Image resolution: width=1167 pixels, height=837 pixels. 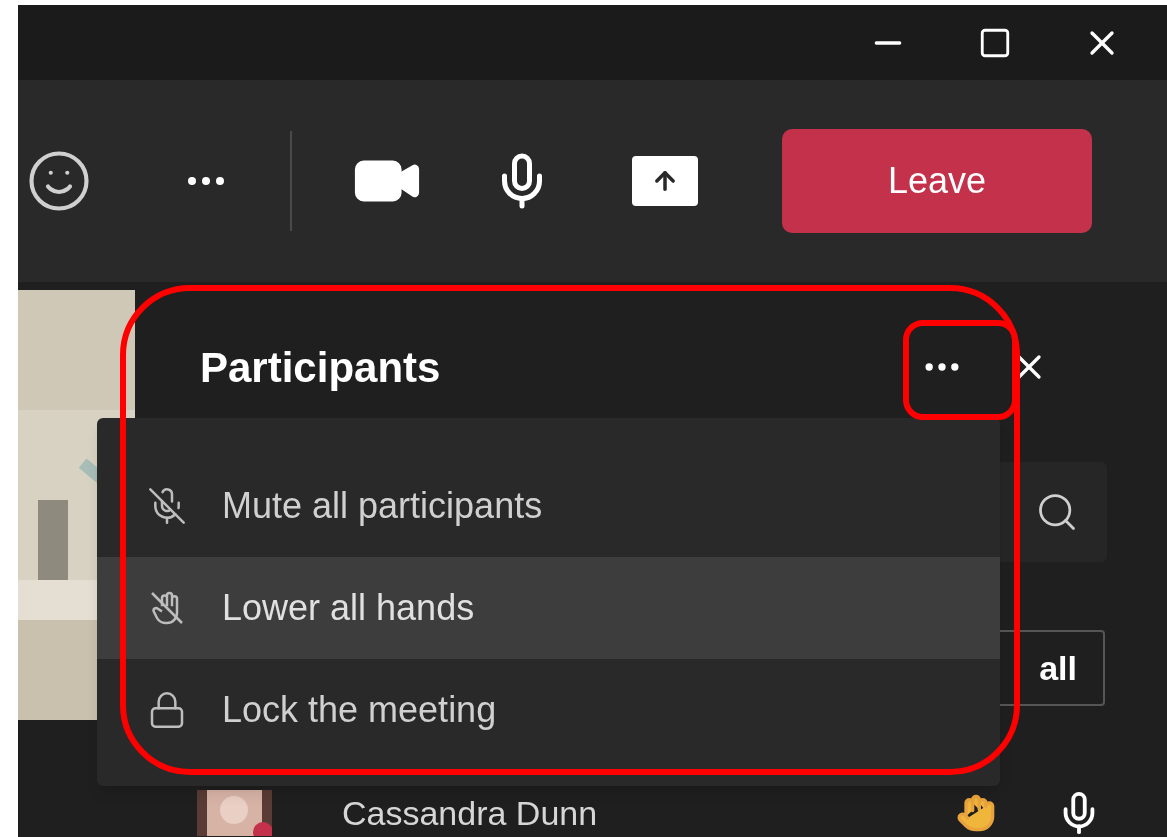 What do you see at coordinates (470, 813) in the screenshot?
I see `participant-name: Cassandra Dunn` at bounding box center [470, 813].